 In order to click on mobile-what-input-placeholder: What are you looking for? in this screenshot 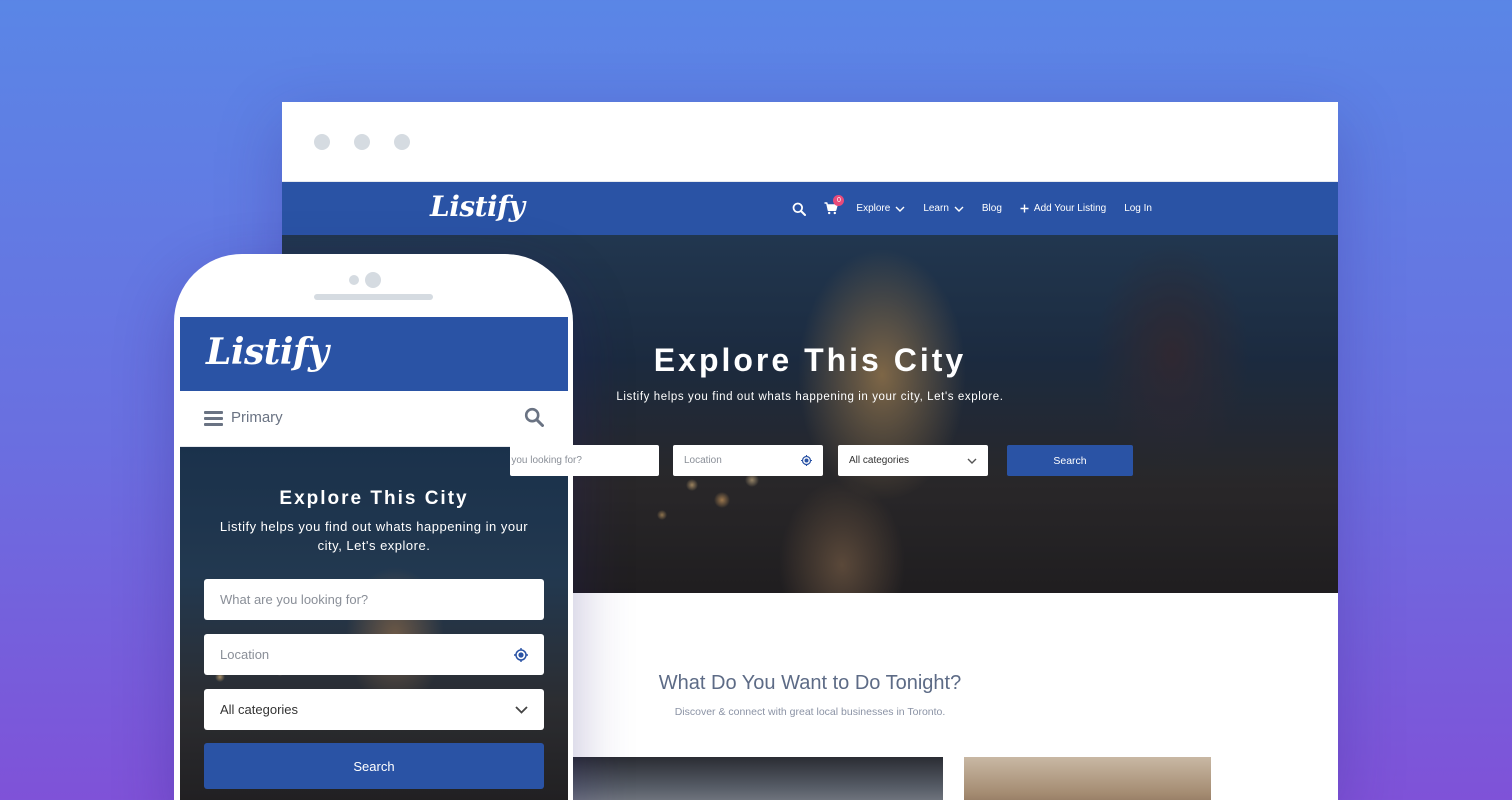, I will do `click(294, 599)`.